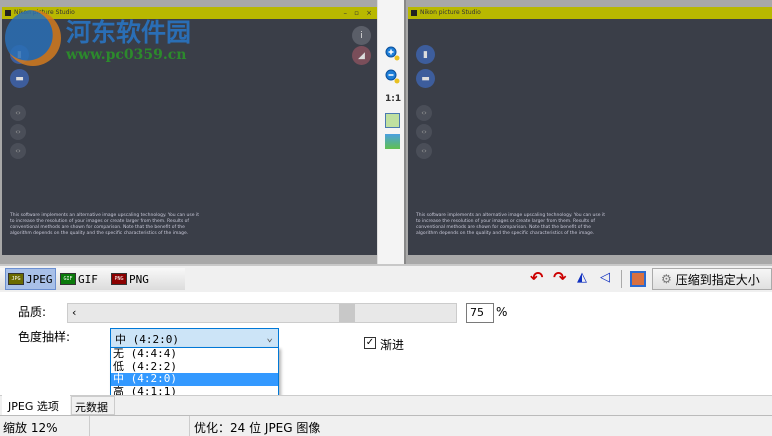 The width and height of the screenshot is (772, 436). What do you see at coordinates (590, 13) in the screenshot?
I see `preview-titlebar: Nikon picture Studio` at bounding box center [590, 13].